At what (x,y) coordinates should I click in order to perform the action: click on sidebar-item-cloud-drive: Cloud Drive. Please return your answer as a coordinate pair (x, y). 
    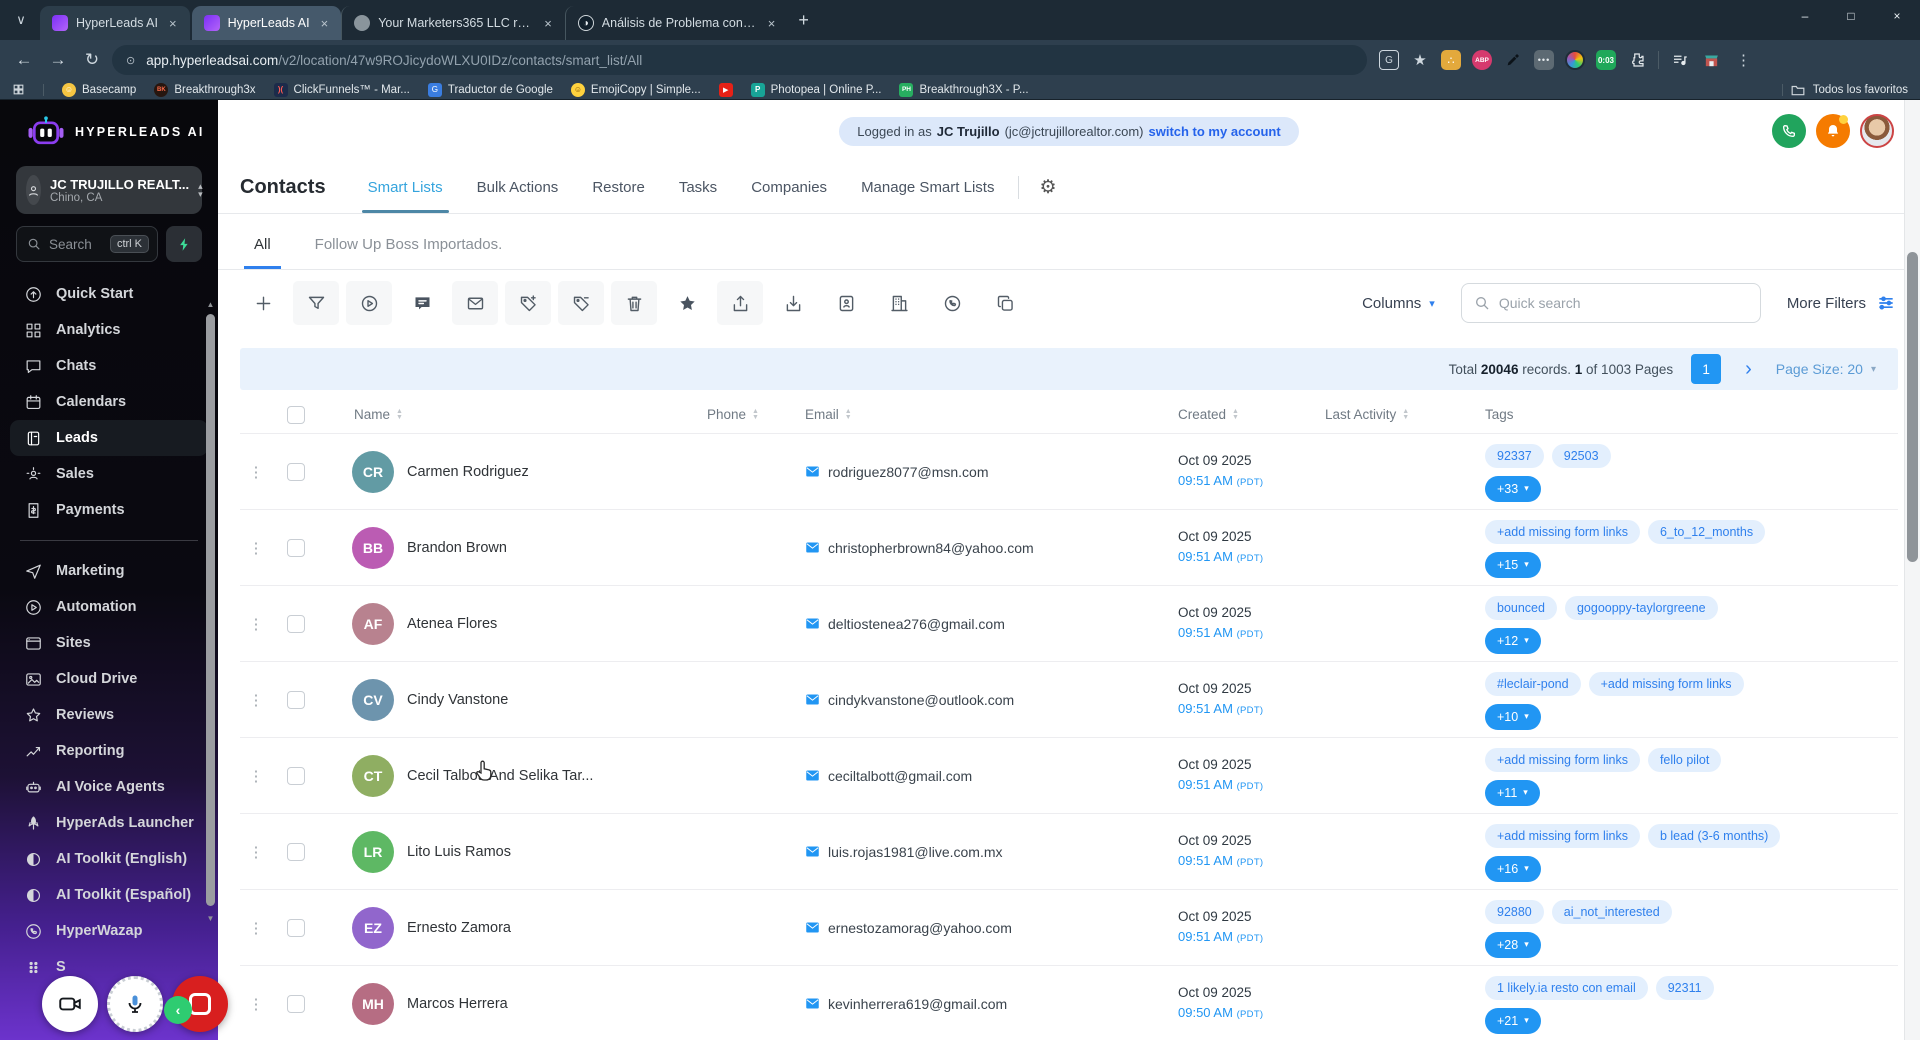
    Looking at the image, I should click on (109, 679).